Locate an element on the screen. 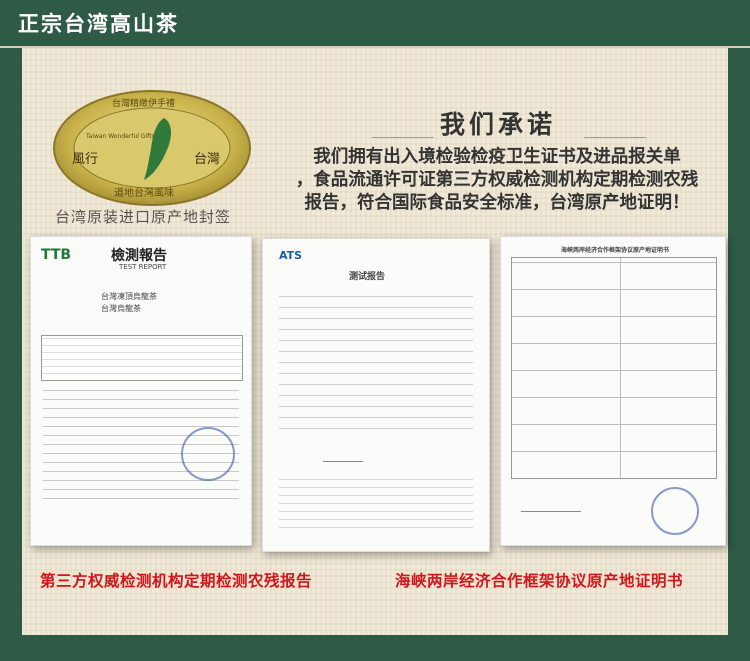  origin-certificate-document: 海峡两岸经济合作框架协议原产地证明书 is located at coordinates (613, 391).